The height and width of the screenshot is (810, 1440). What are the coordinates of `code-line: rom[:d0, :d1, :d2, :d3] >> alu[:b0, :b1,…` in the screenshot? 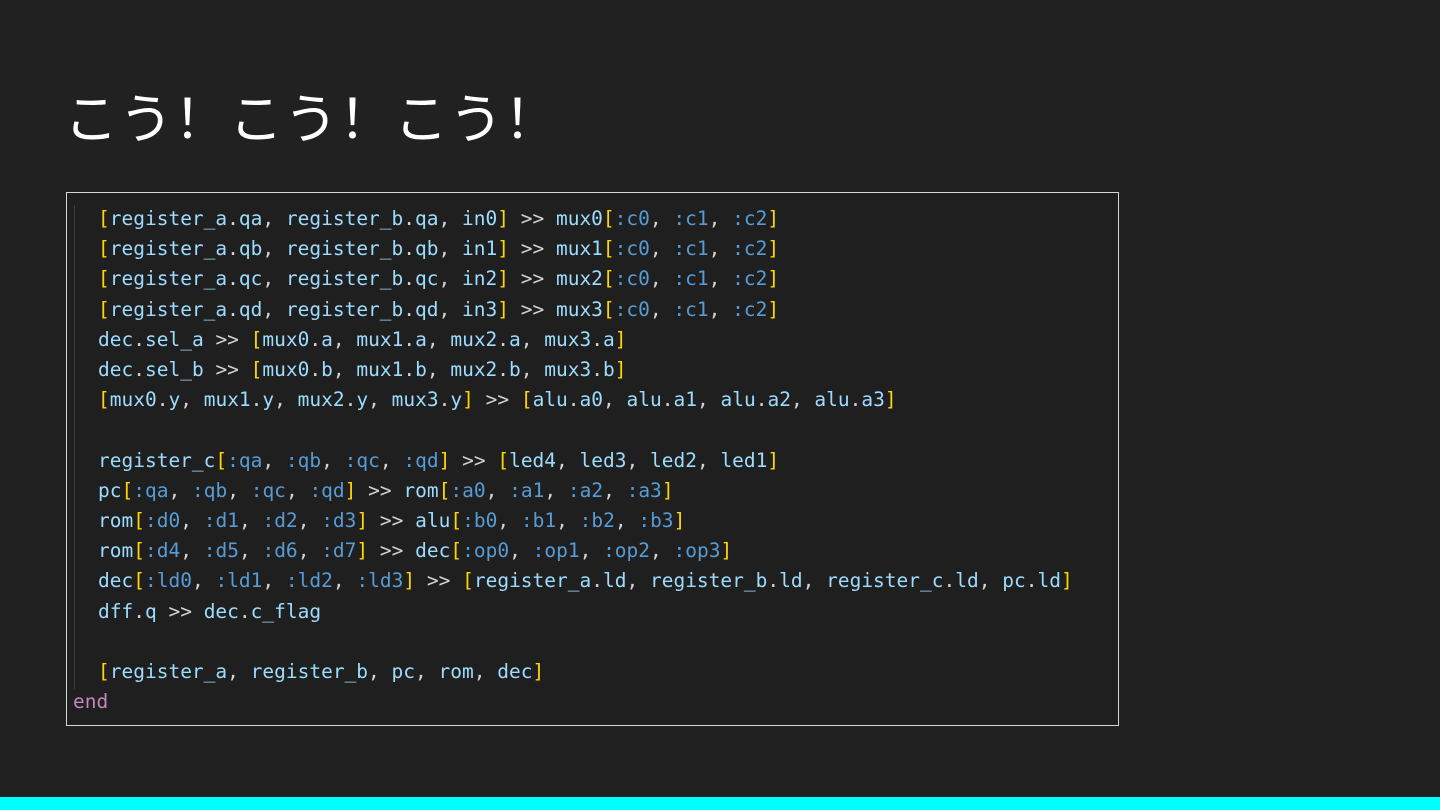 It's located at (392, 520).